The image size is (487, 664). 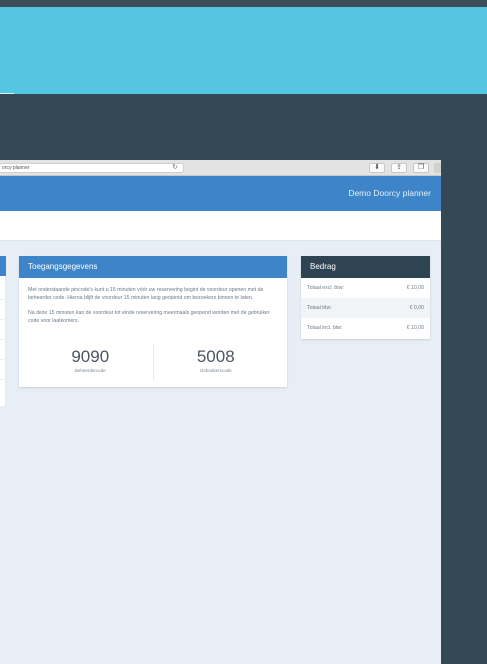 I want to click on browser-toolbar: orcy planner ↻ ⬇ ⇪ ❐, so click(x=220, y=168).